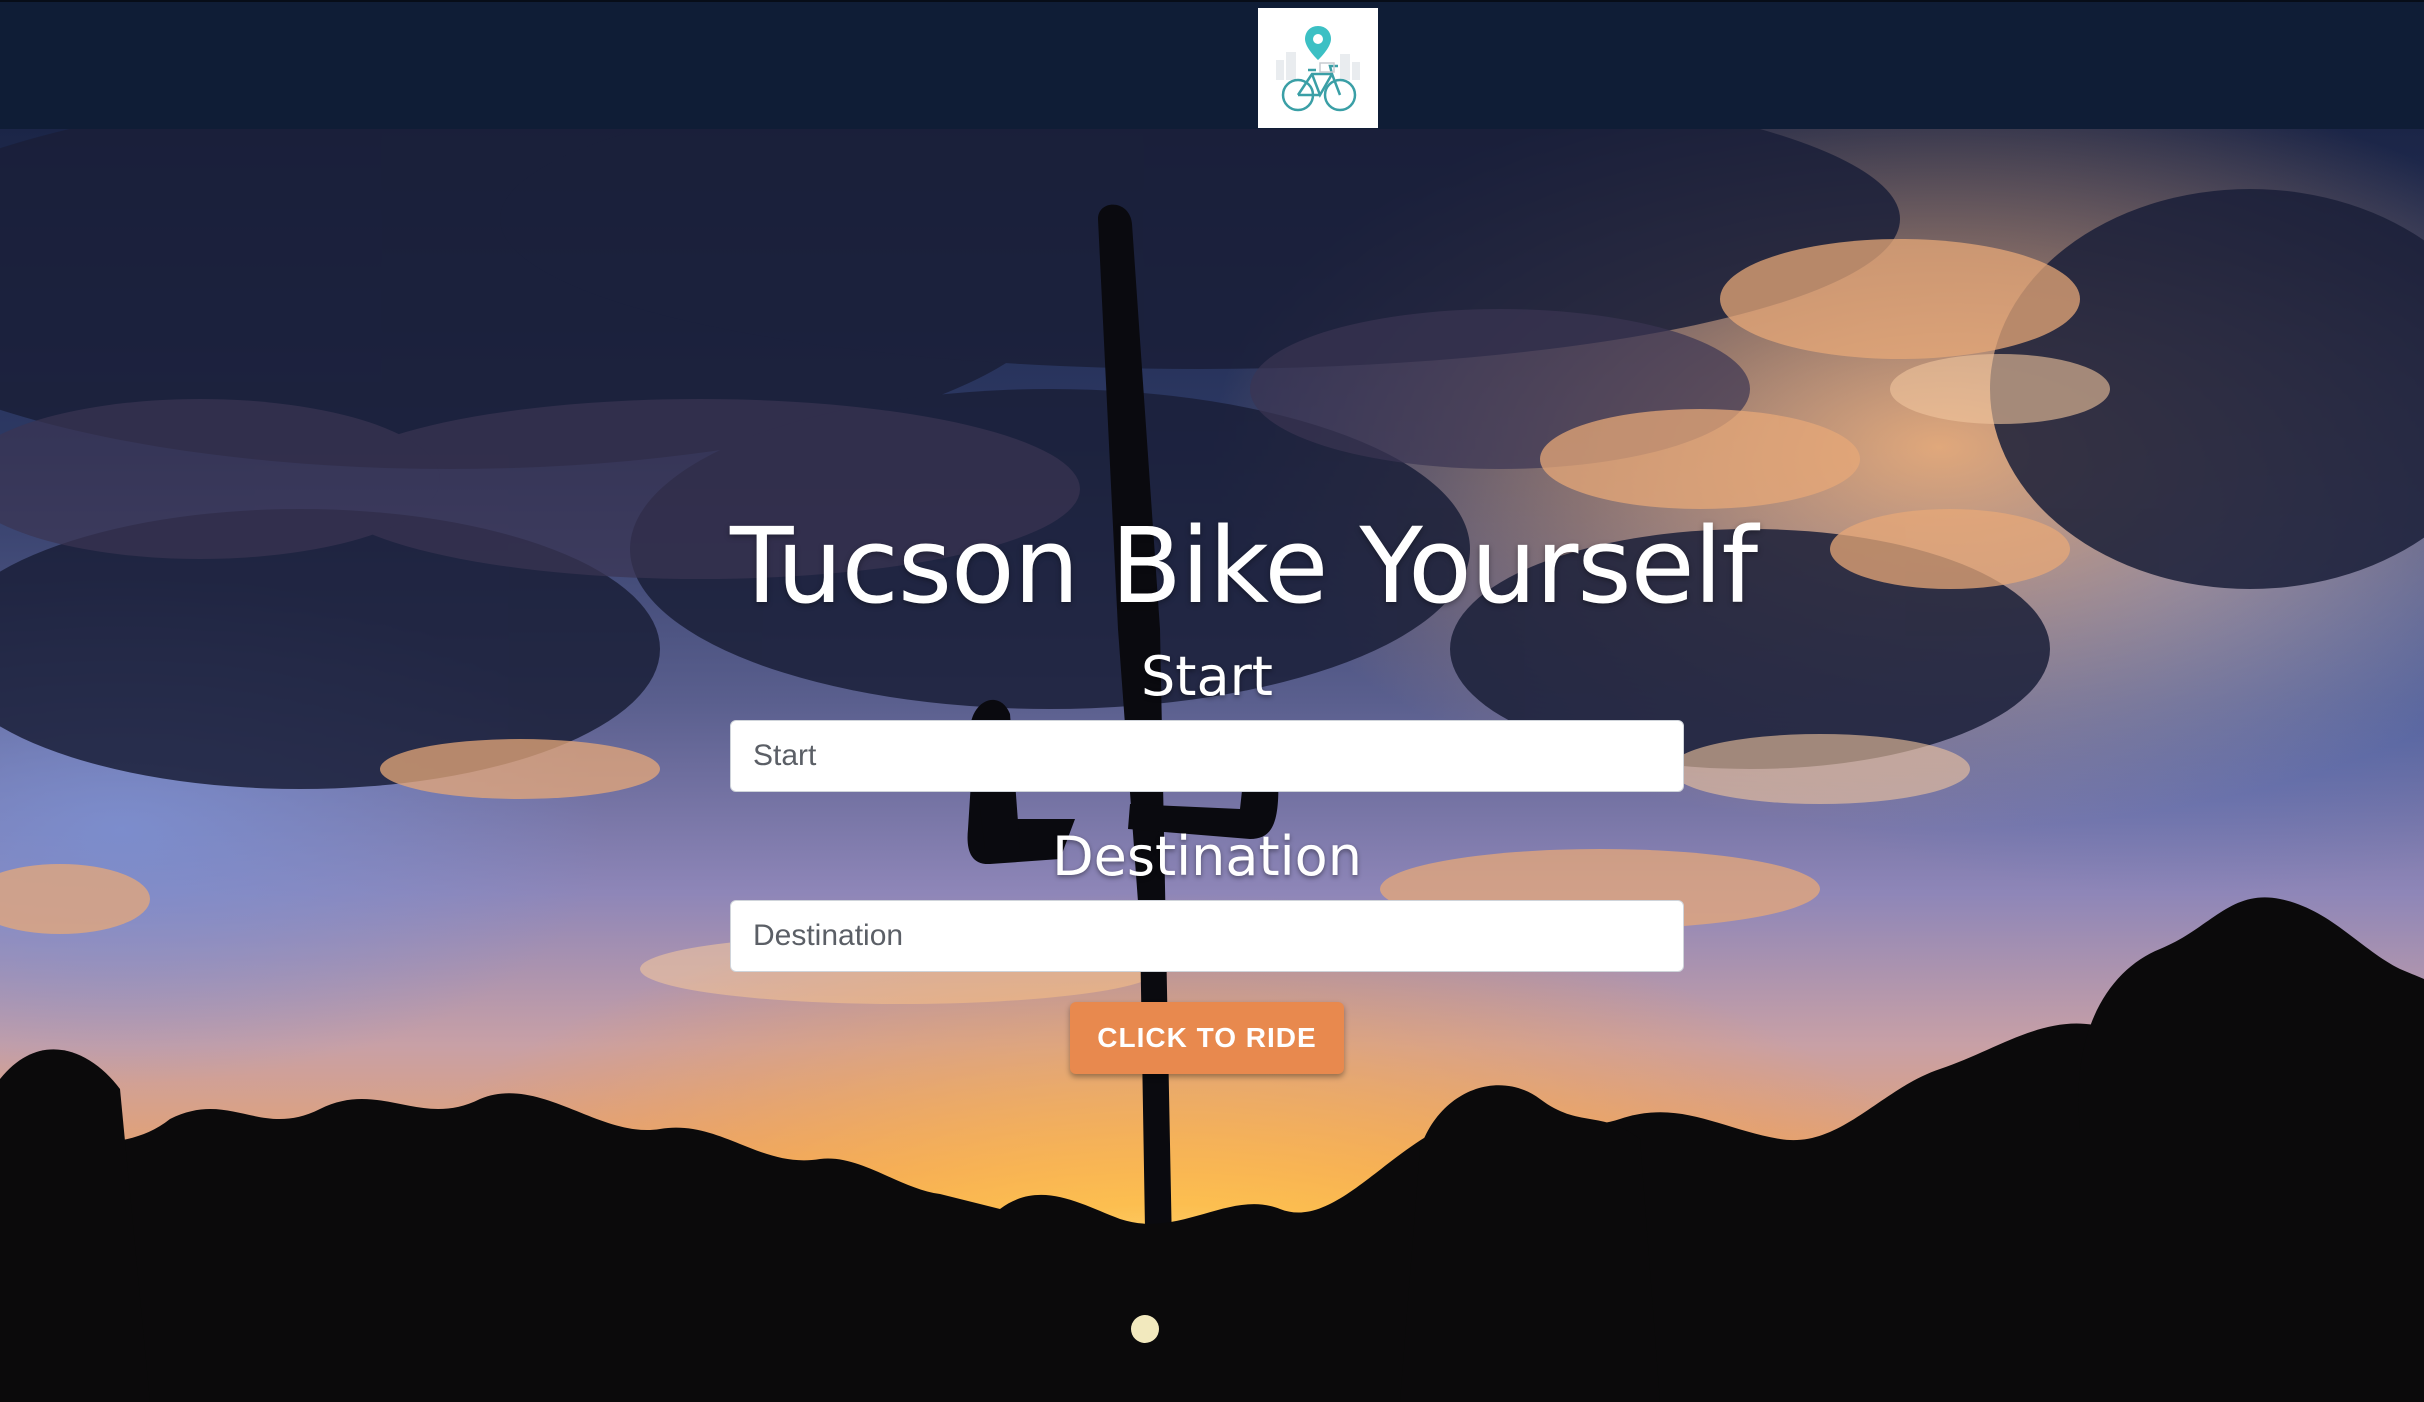 Image resolution: width=2424 pixels, height=1402 pixels. What do you see at coordinates (1207, 676) in the screenshot?
I see `start-label: Start` at bounding box center [1207, 676].